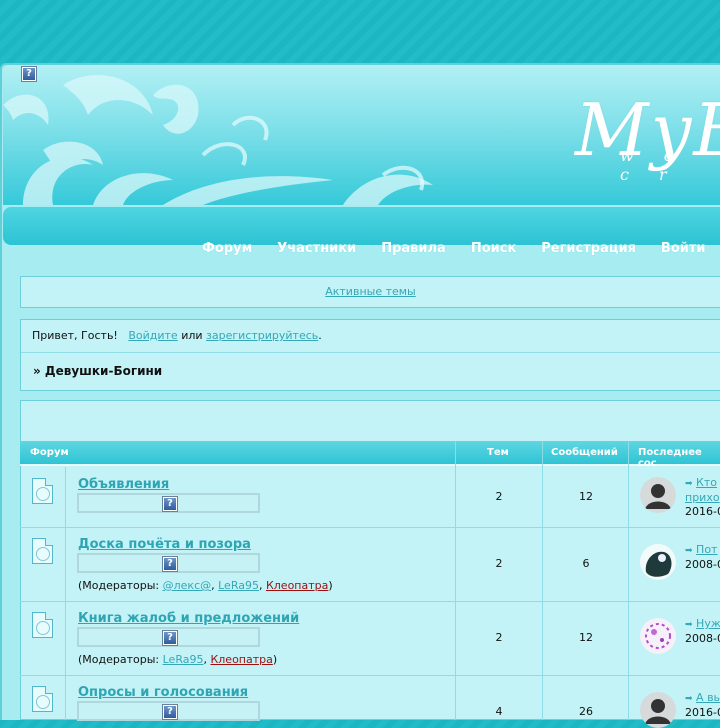  I want to click on last-post-link: Кто, so click(706, 482).